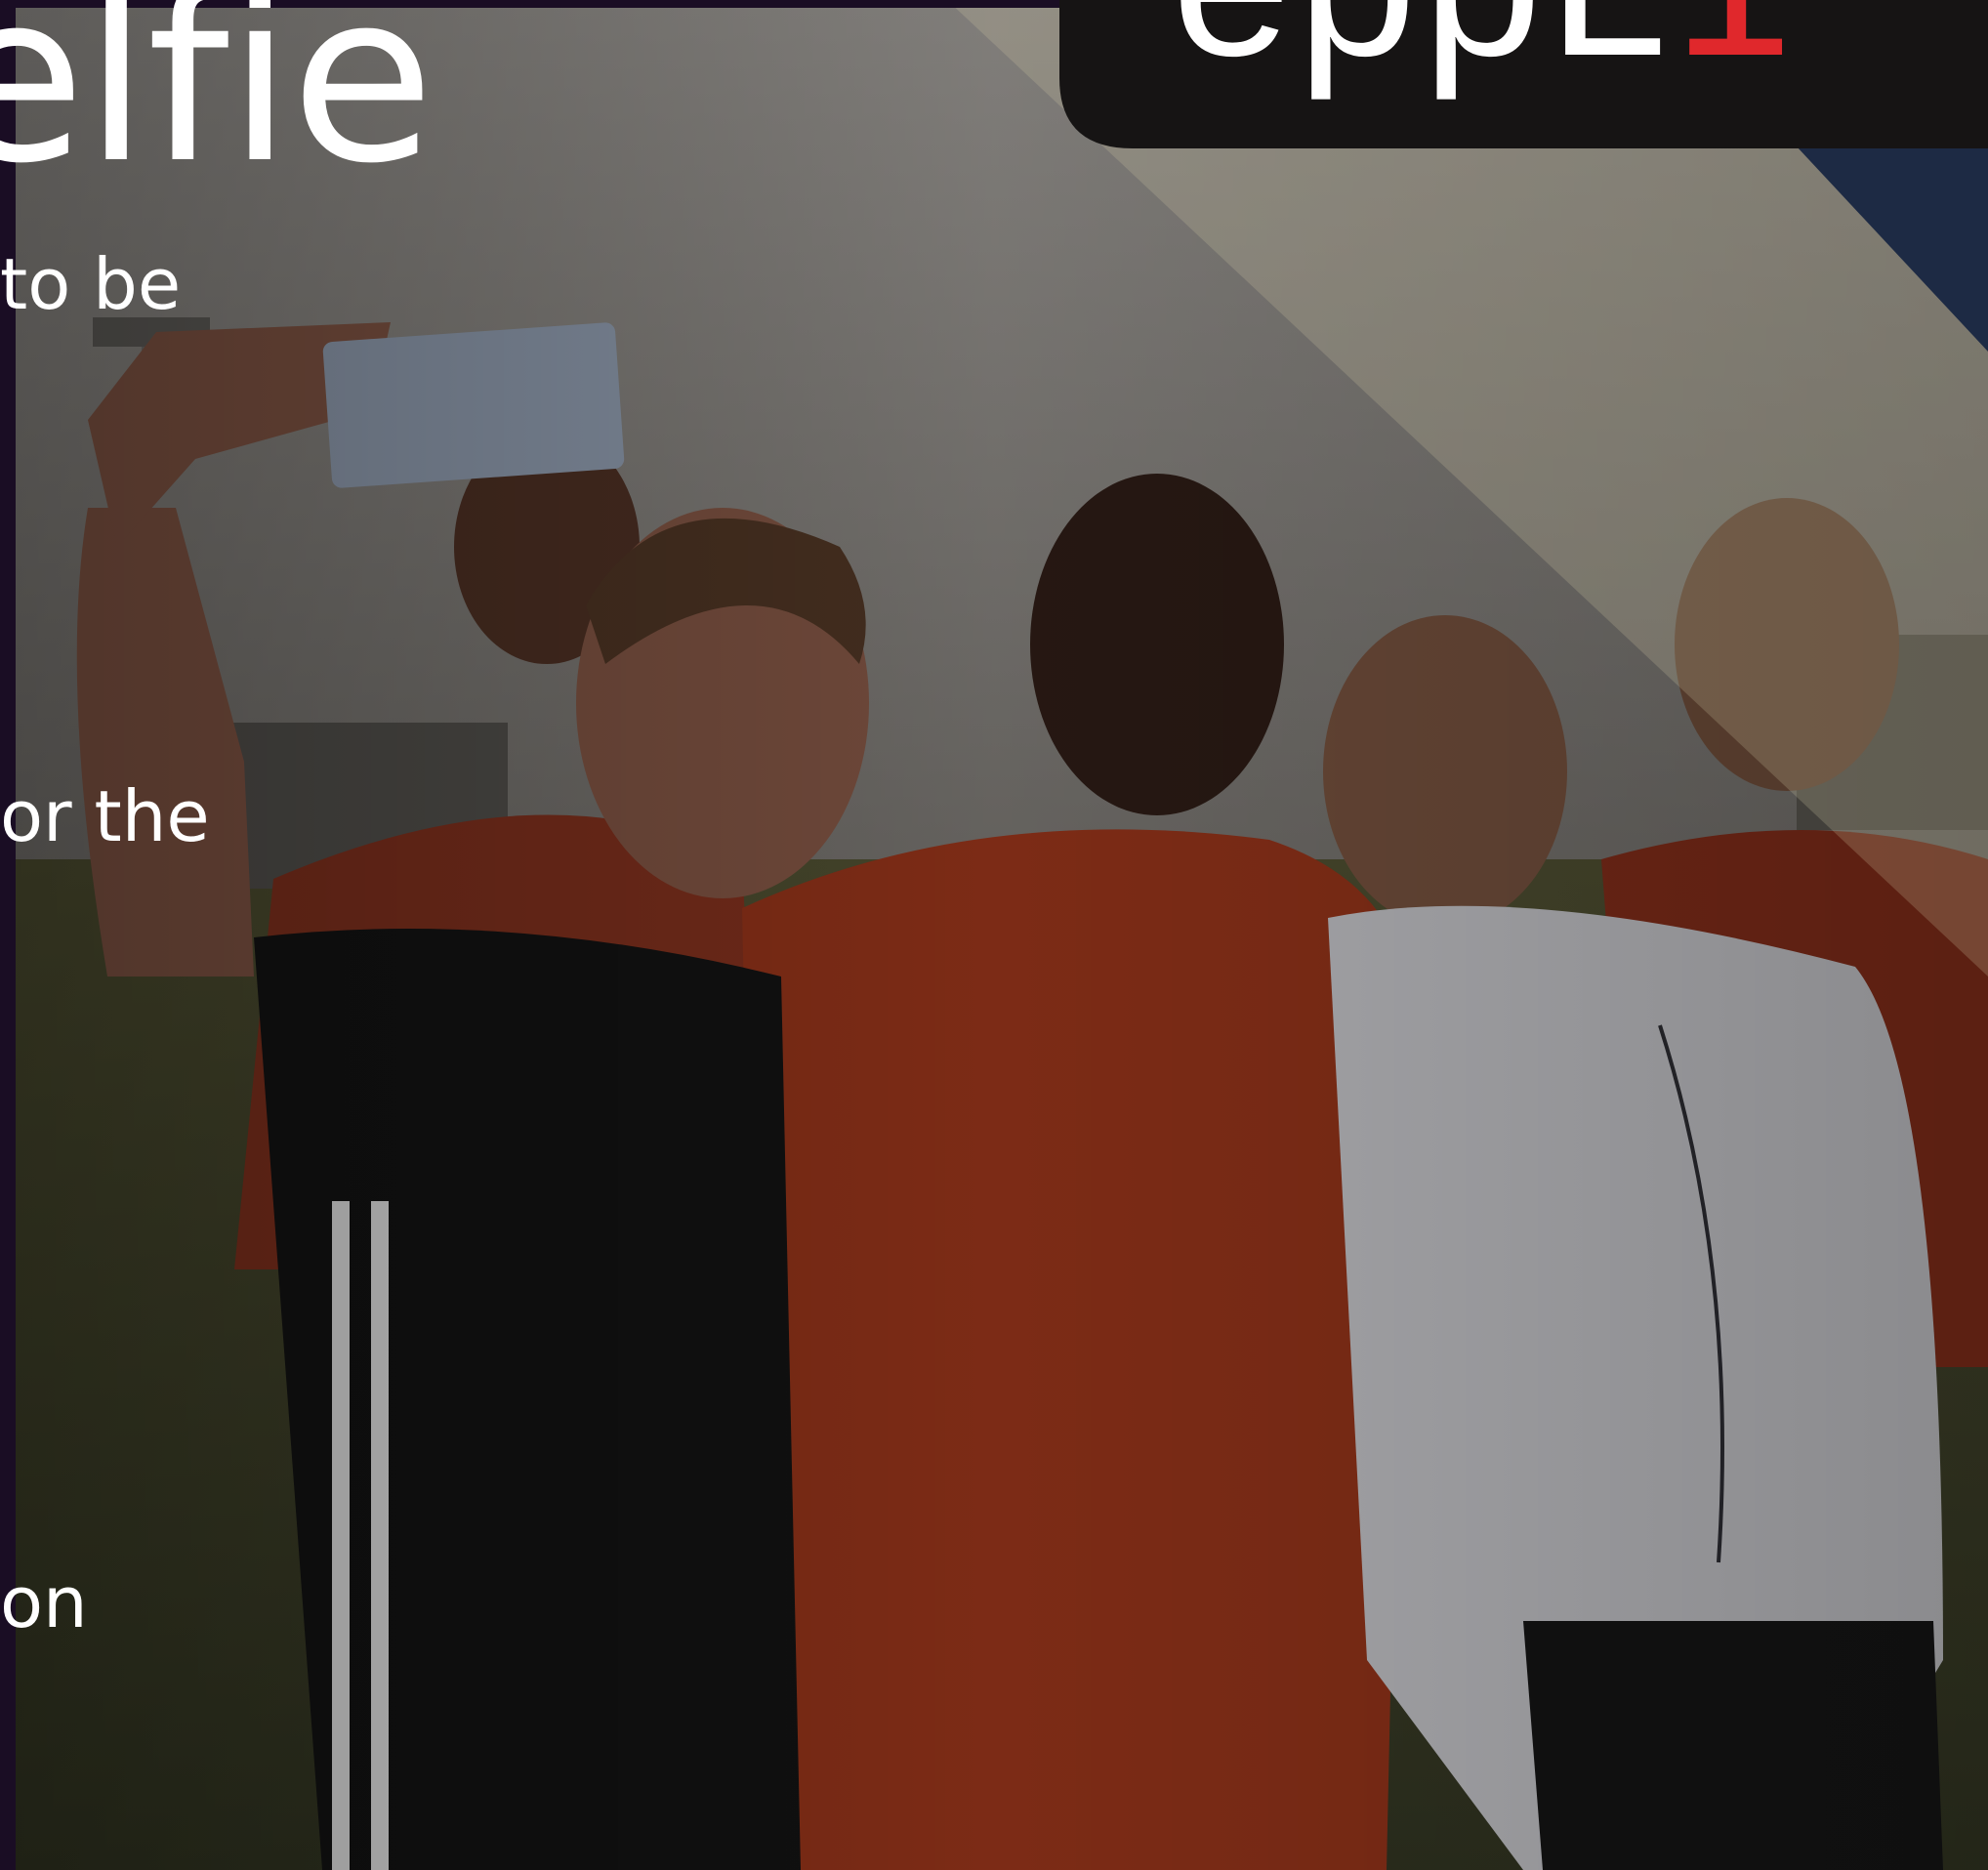  What do you see at coordinates (91, 284) in the screenshot?
I see `text-fragment-1: to be` at bounding box center [91, 284].